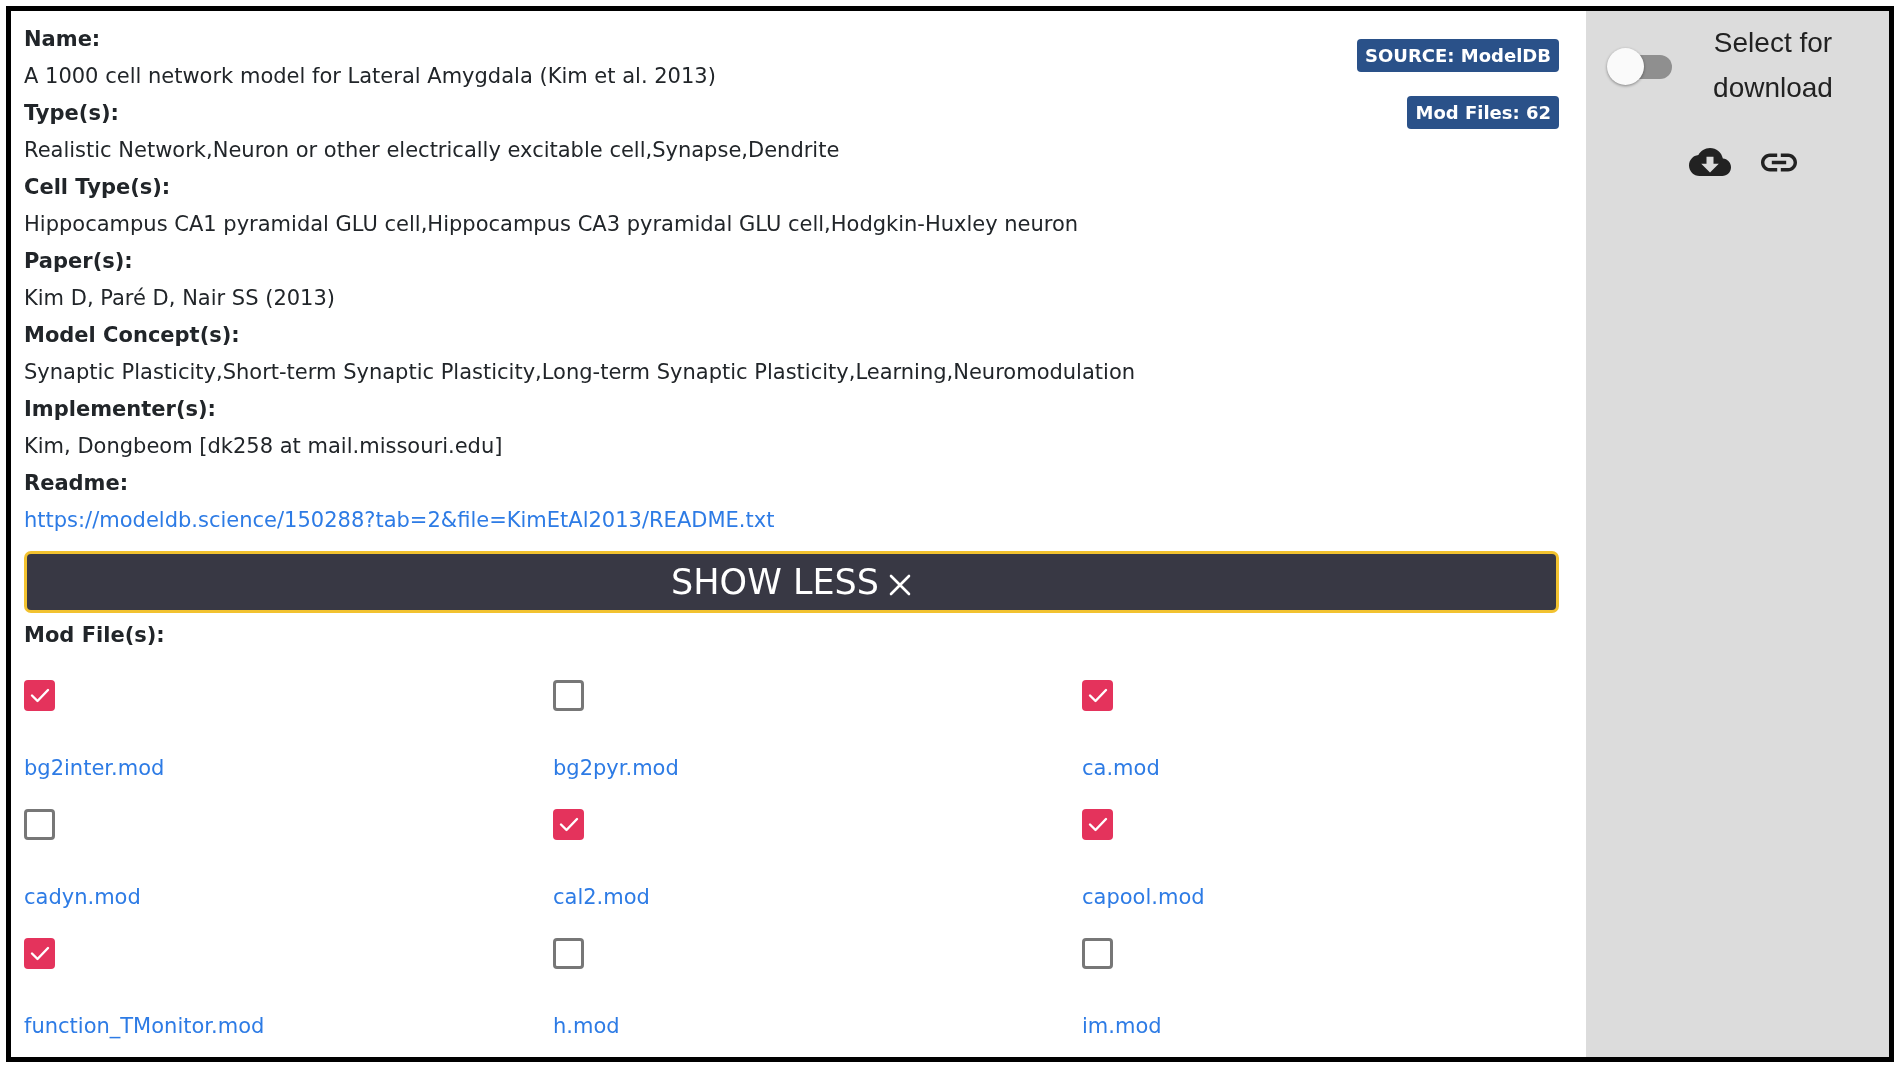  Describe the element at coordinates (432, 150) in the screenshot. I see `field-value: Realistic Network,Neuron or other electrically excitable cell,Synapse,Dendrite` at that location.